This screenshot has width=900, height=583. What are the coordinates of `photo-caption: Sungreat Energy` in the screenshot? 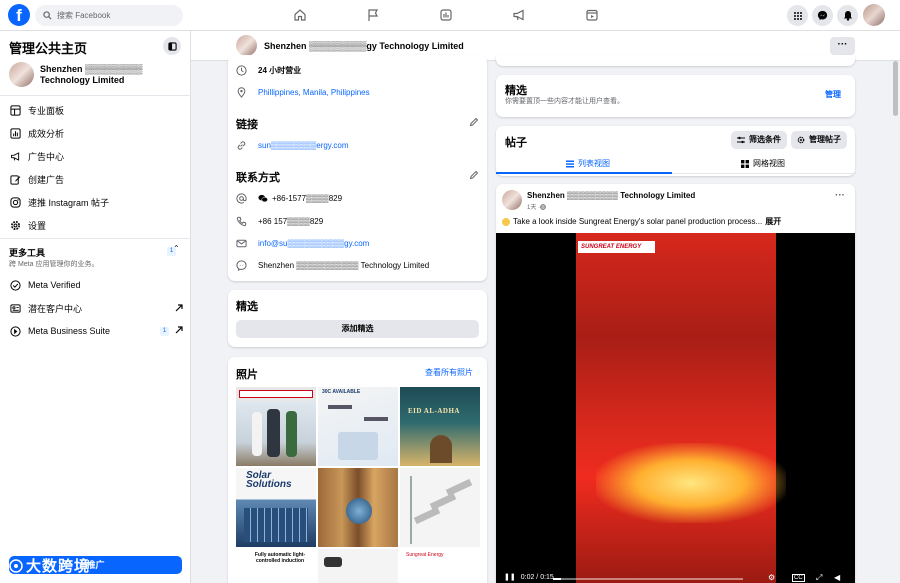 It's located at (425, 555).